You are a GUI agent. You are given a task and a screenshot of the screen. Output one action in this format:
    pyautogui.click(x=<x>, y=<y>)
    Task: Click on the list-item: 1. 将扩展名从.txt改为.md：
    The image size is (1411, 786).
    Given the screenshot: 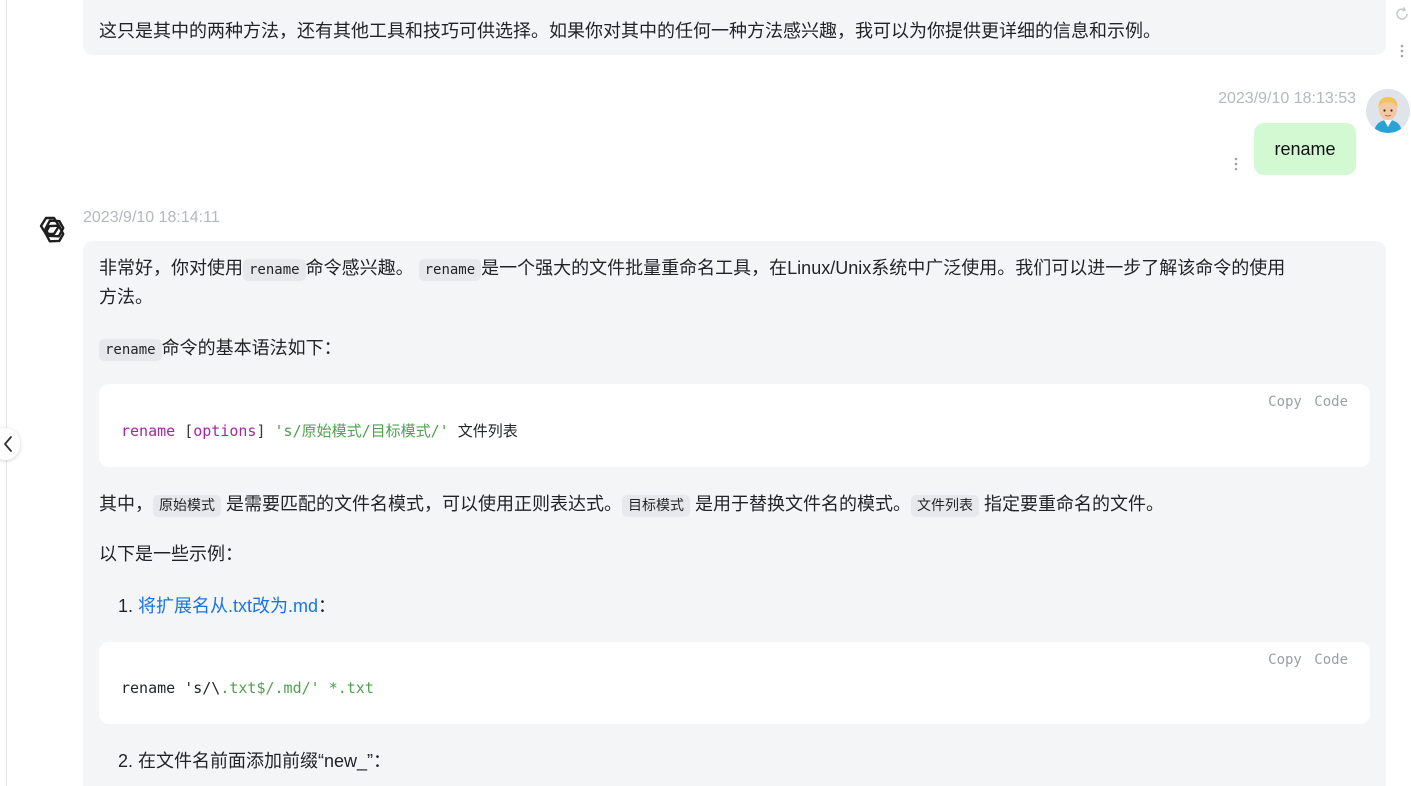 What is the action you would take?
    pyautogui.click(x=227, y=606)
    